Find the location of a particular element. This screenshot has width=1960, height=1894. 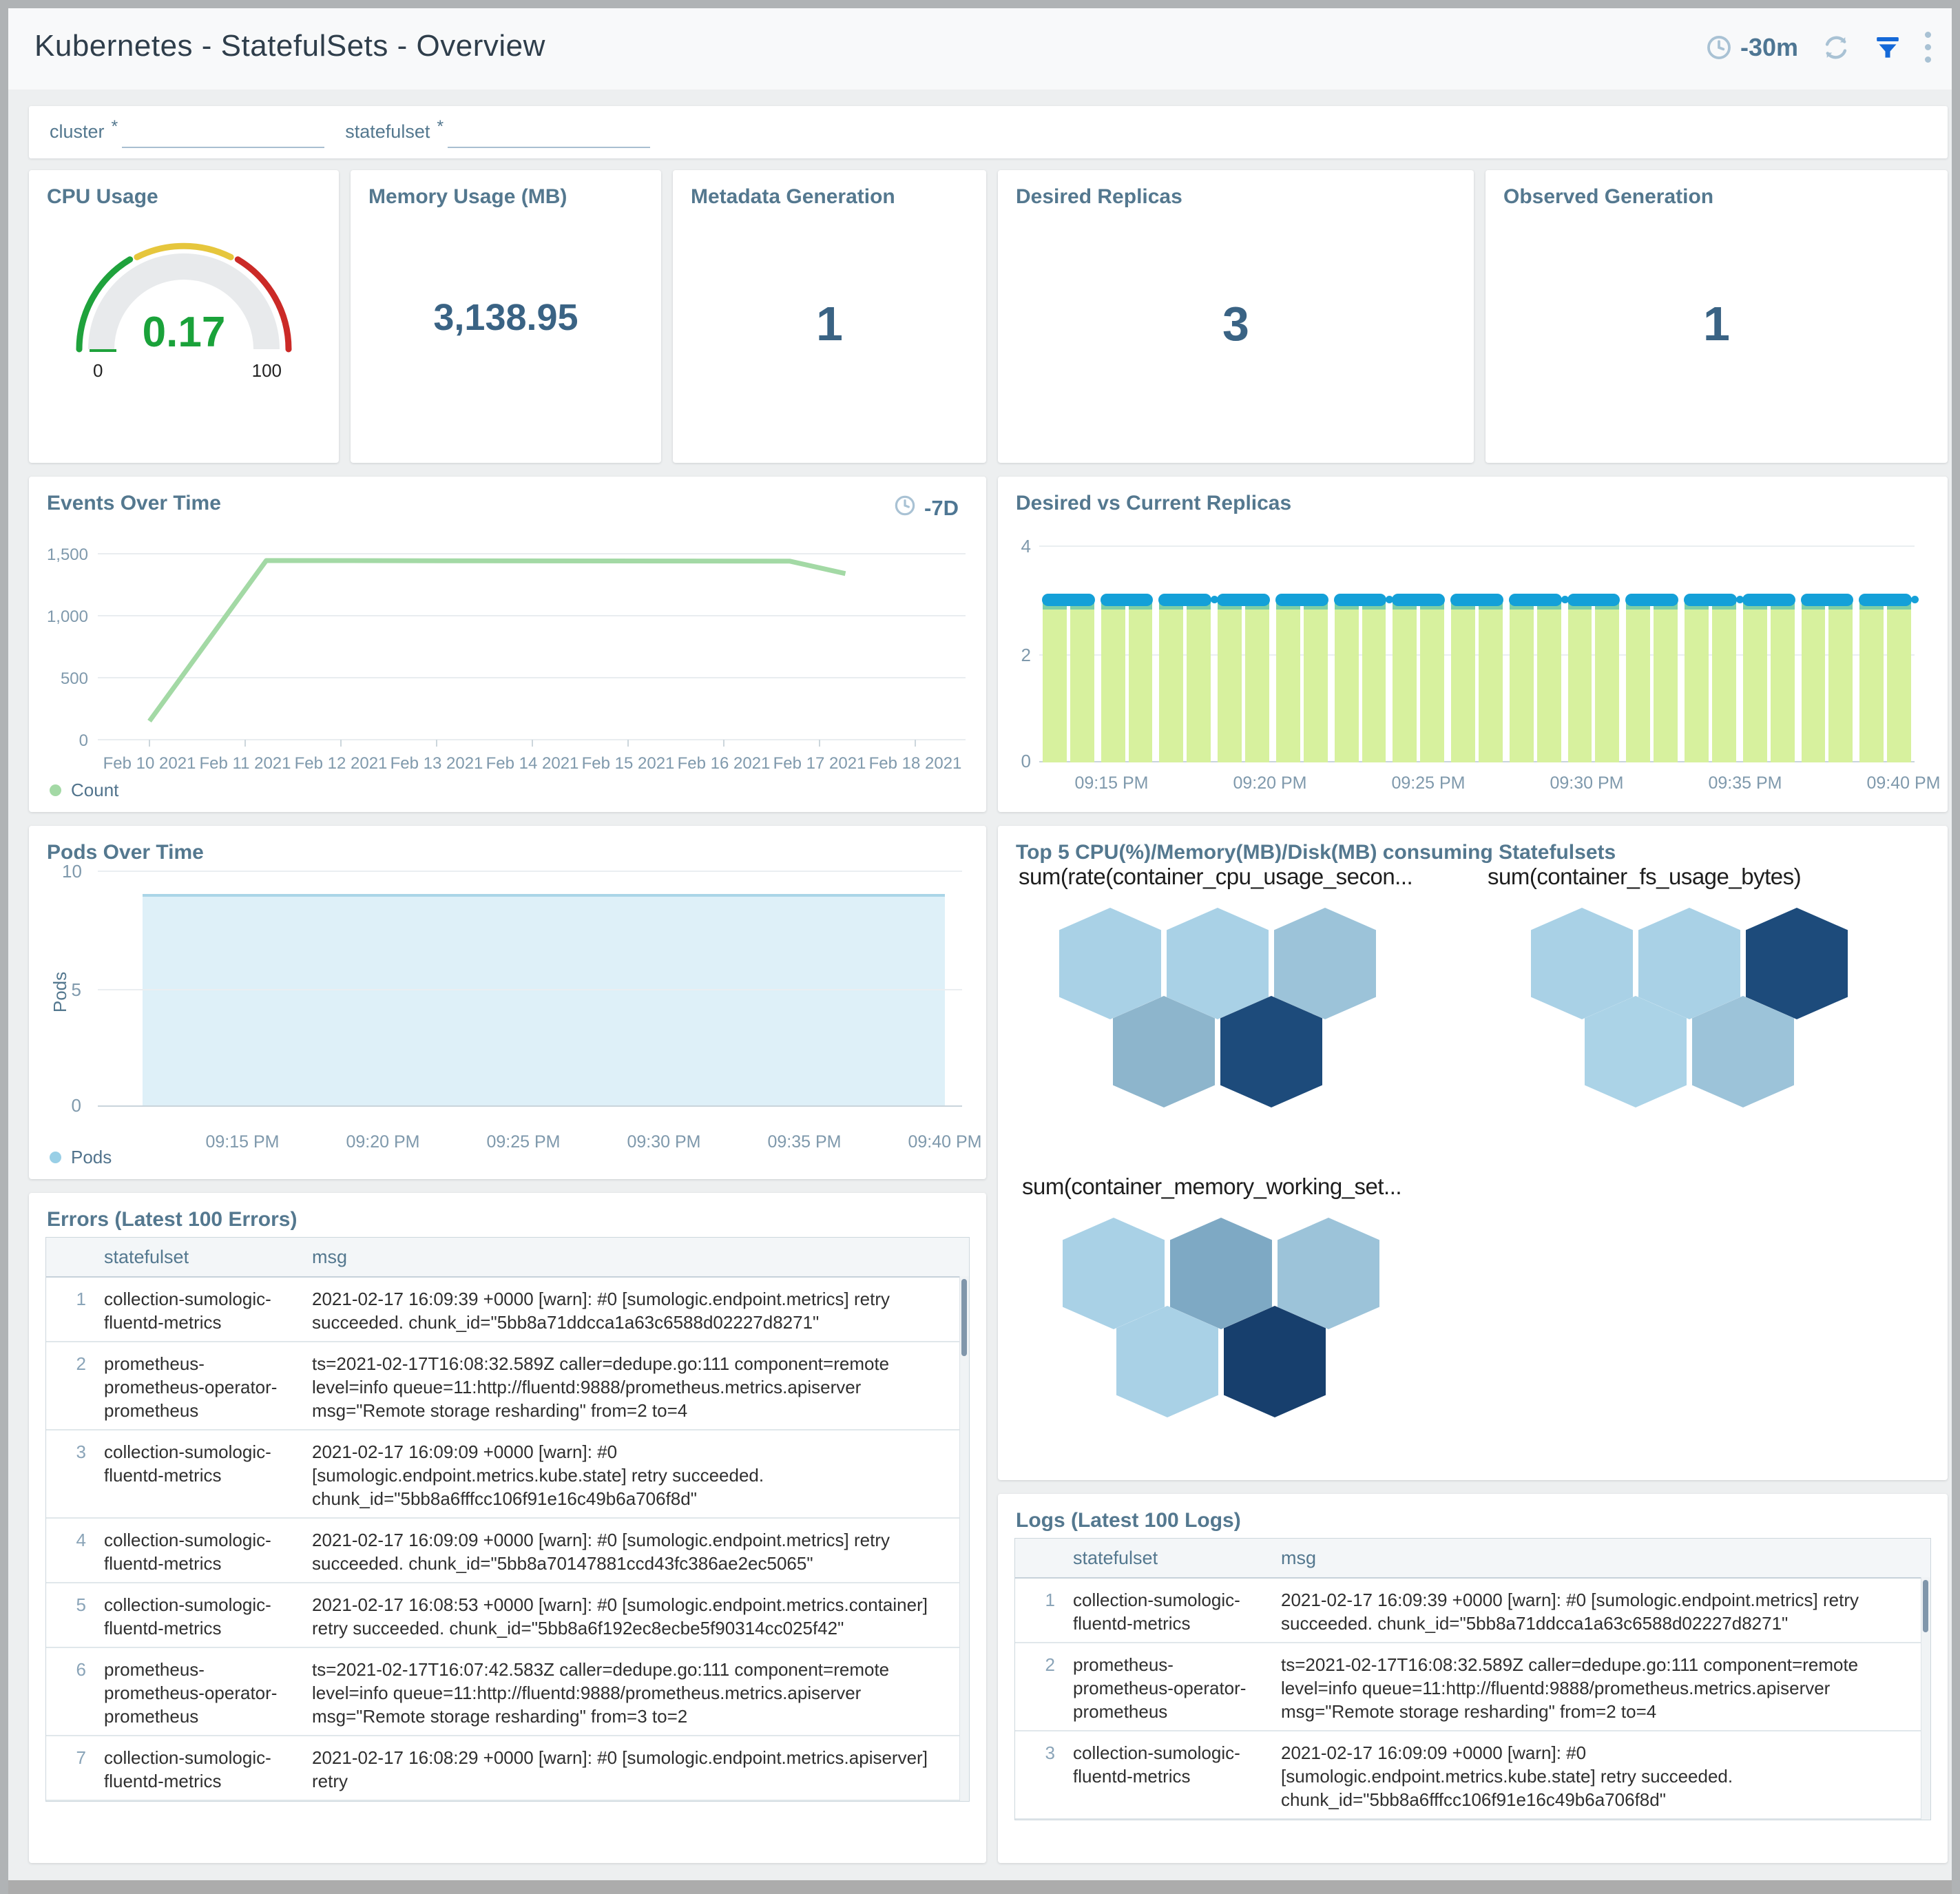

cluster-filter-input is located at coordinates (223, 132).